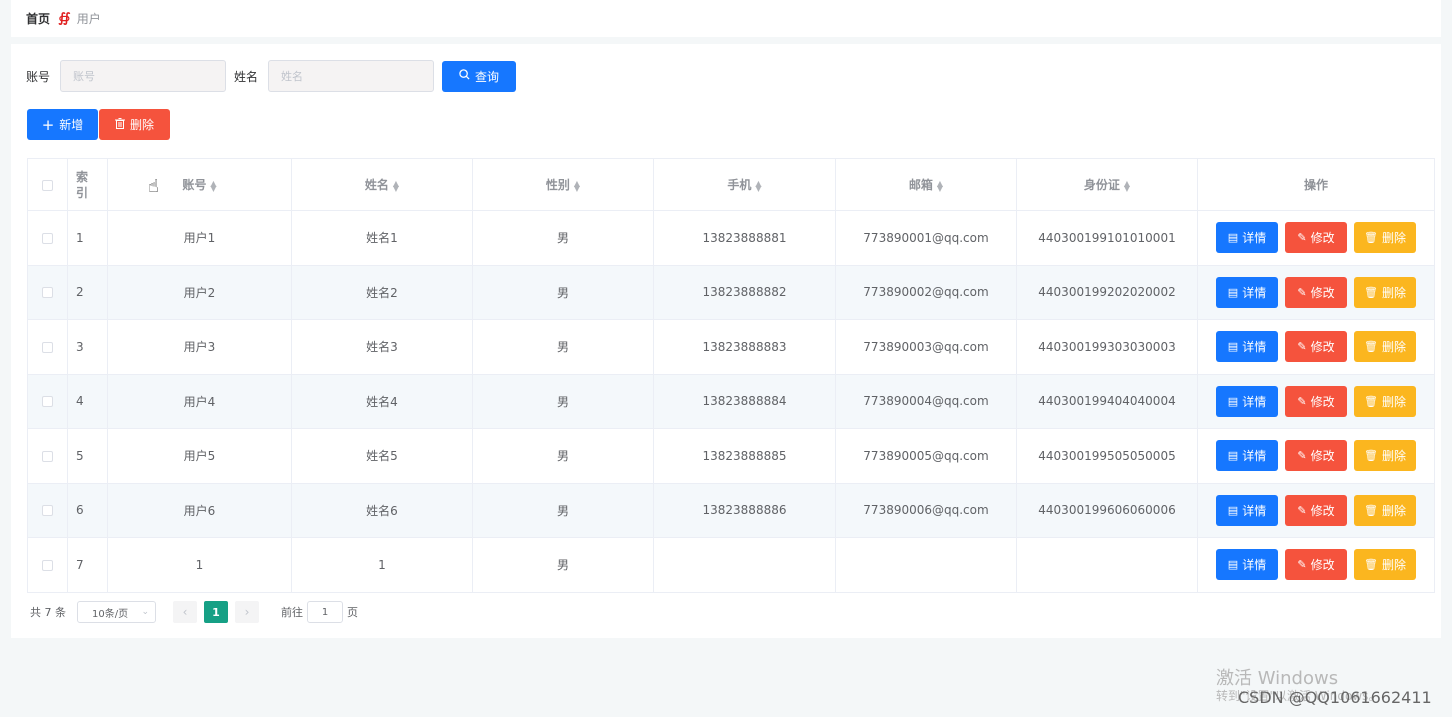 This screenshot has width=1452, height=717. Describe the element at coordinates (38, 76) in the screenshot. I see `account-label: 账号` at that location.